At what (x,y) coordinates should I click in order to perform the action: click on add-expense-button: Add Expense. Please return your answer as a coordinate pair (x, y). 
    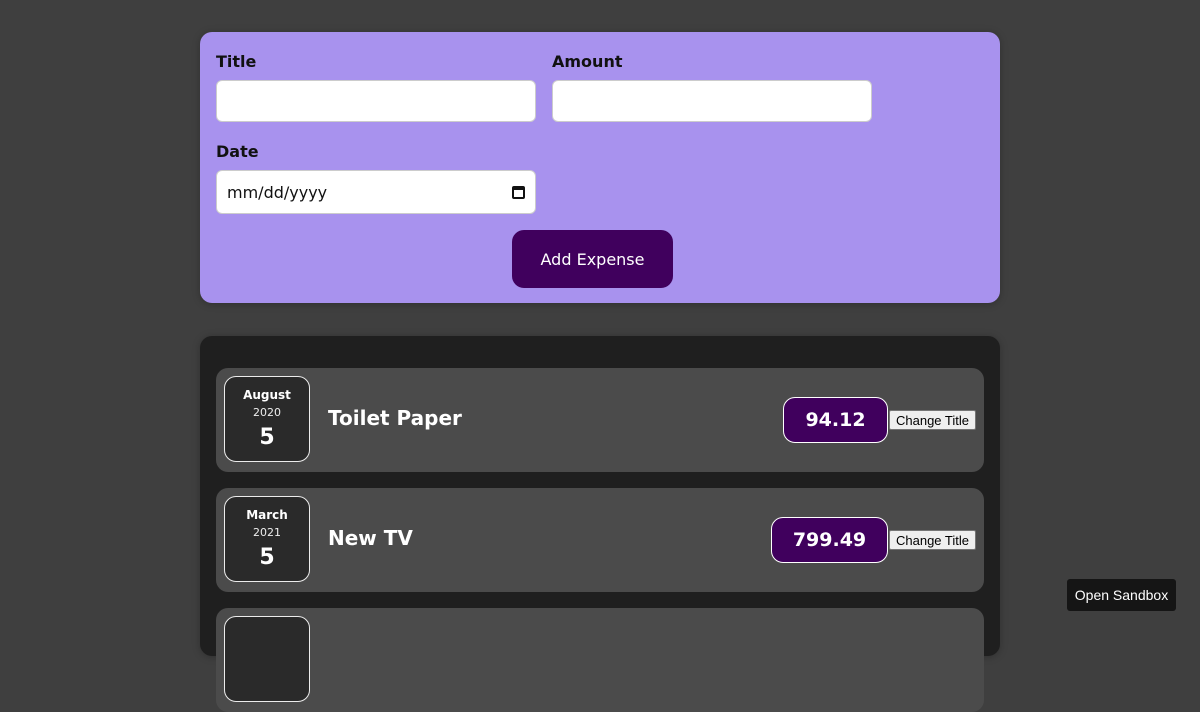
    Looking at the image, I should click on (592, 259).